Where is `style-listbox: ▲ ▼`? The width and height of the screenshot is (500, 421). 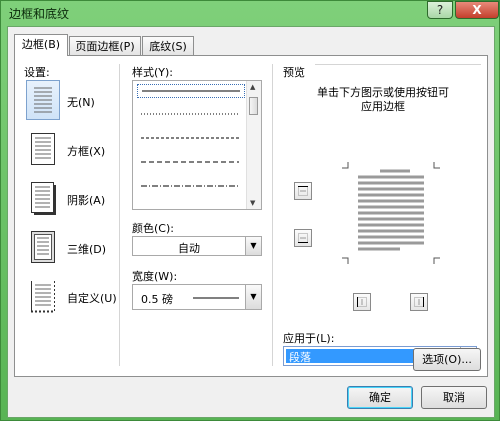 style-listbox: ▲ ▼ is located at coordinates (197, 145).